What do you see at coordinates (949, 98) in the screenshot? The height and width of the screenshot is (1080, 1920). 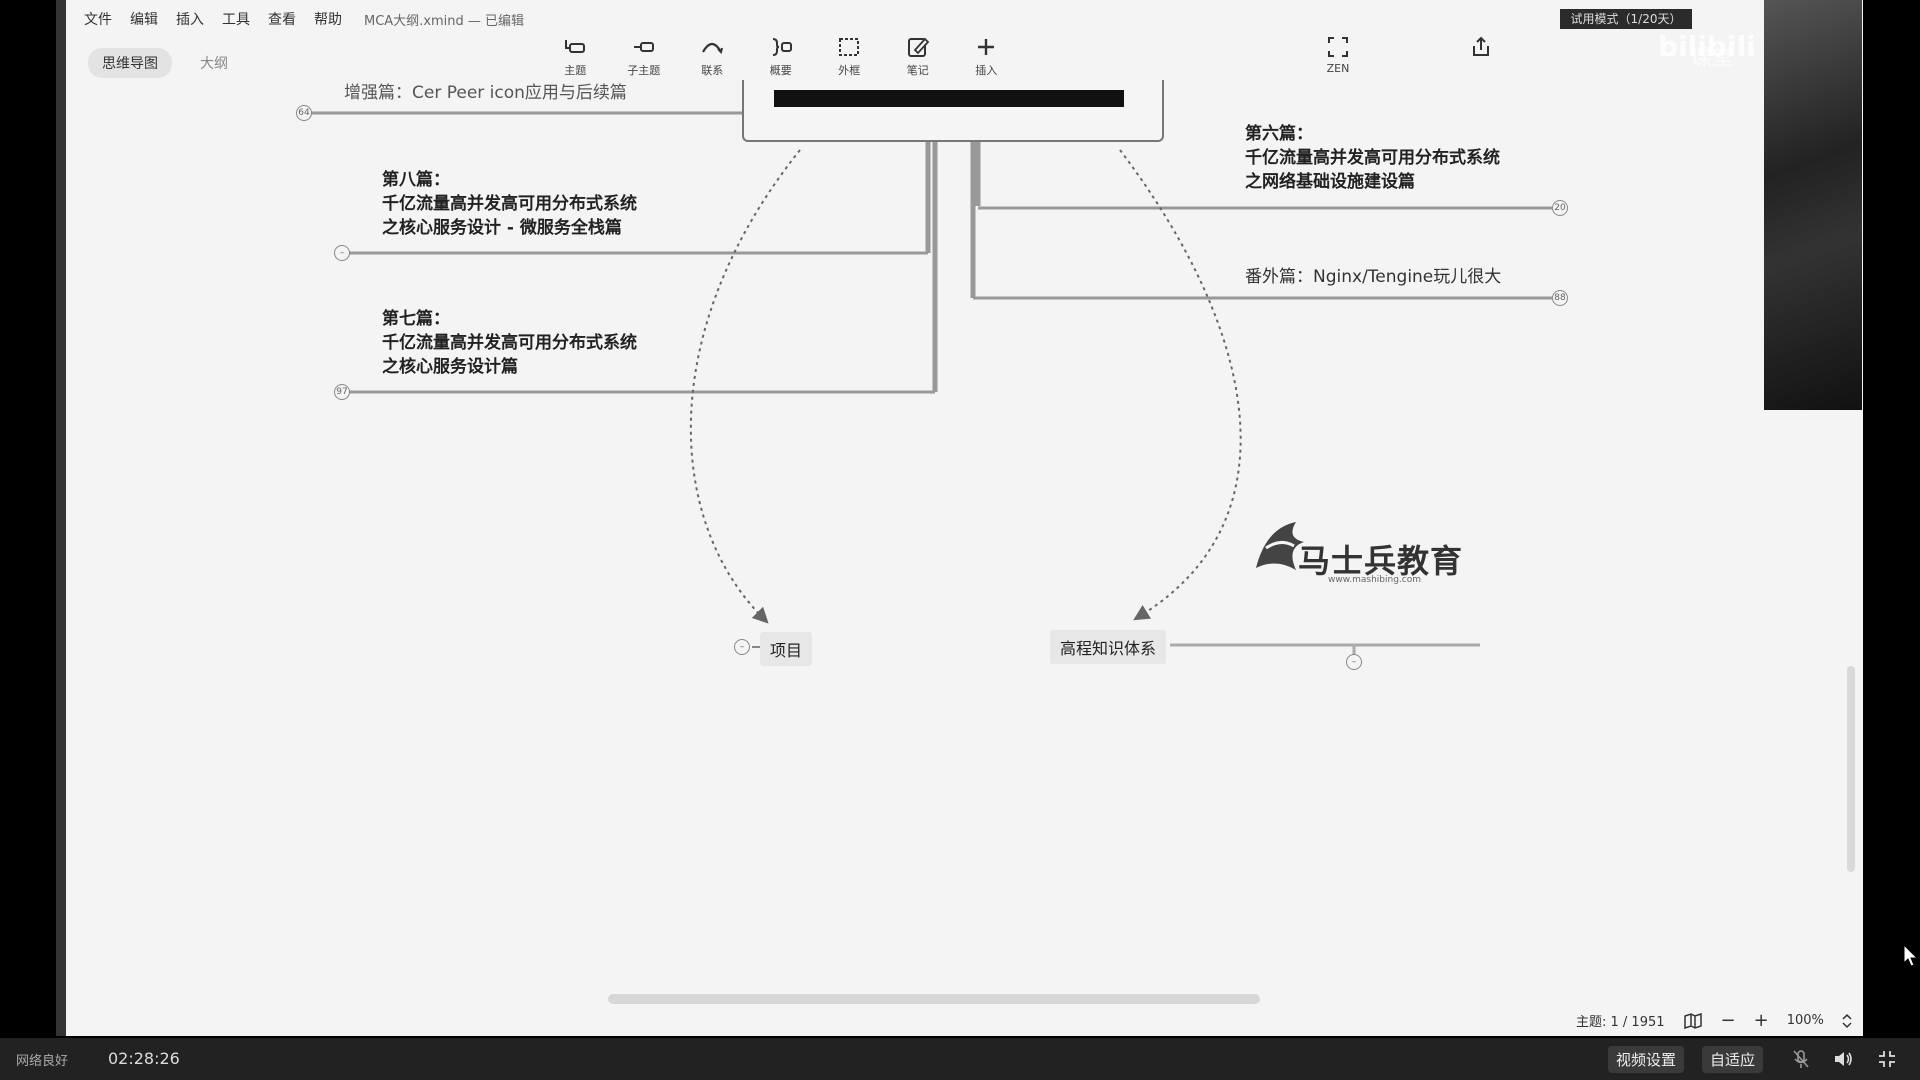 I see `image-thumbnail` at bounding box center [949, 98].